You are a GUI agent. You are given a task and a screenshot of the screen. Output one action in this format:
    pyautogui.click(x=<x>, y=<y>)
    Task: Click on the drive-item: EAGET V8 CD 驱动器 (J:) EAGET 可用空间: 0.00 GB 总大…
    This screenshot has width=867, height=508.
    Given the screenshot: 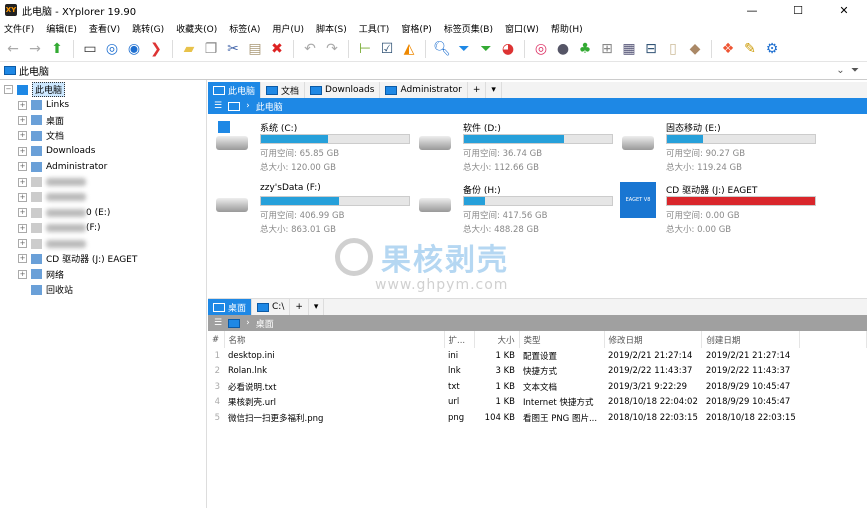 What is the action you would take?
    pyautogui.click(x=718, y=207)
    